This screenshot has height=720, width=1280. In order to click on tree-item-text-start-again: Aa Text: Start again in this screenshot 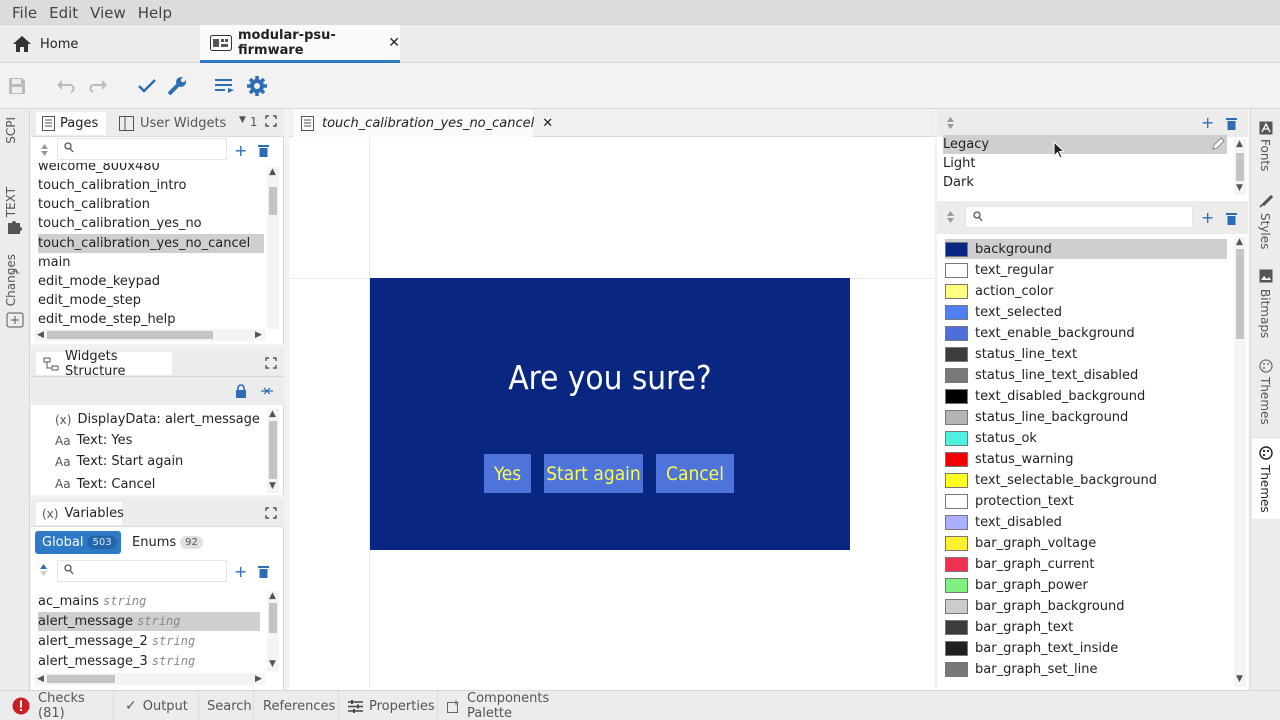, I will do `click(119, 461)`.